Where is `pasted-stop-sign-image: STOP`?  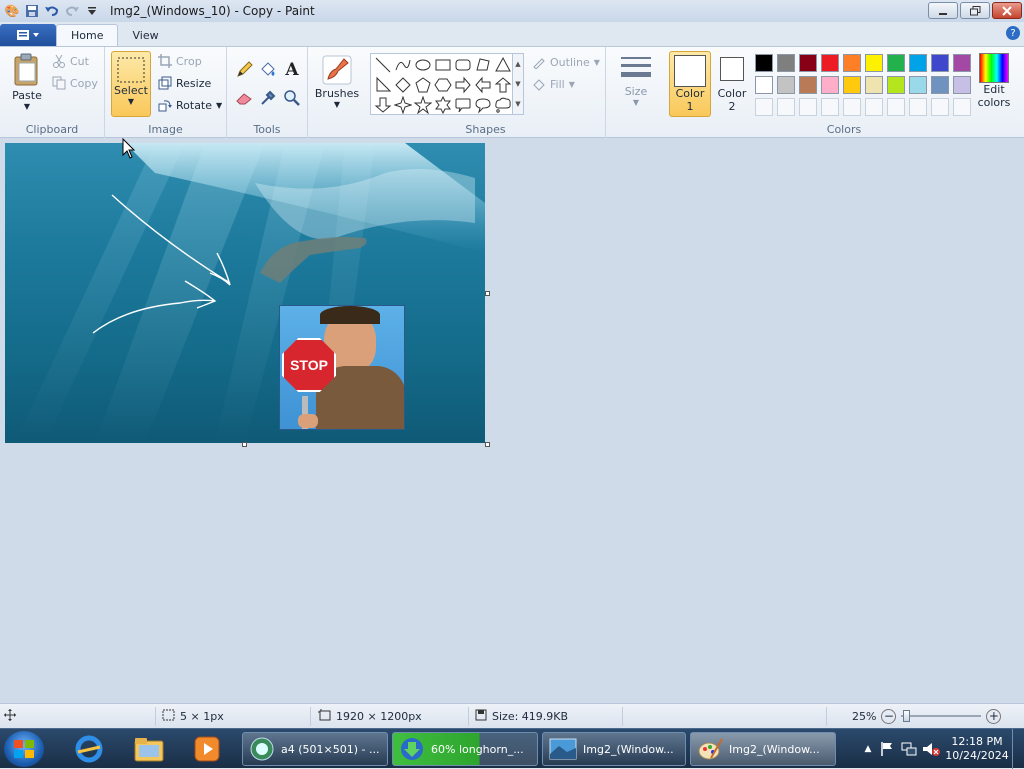
pasted-stop-sign-image: STOP is located at coordinates (342, 367).